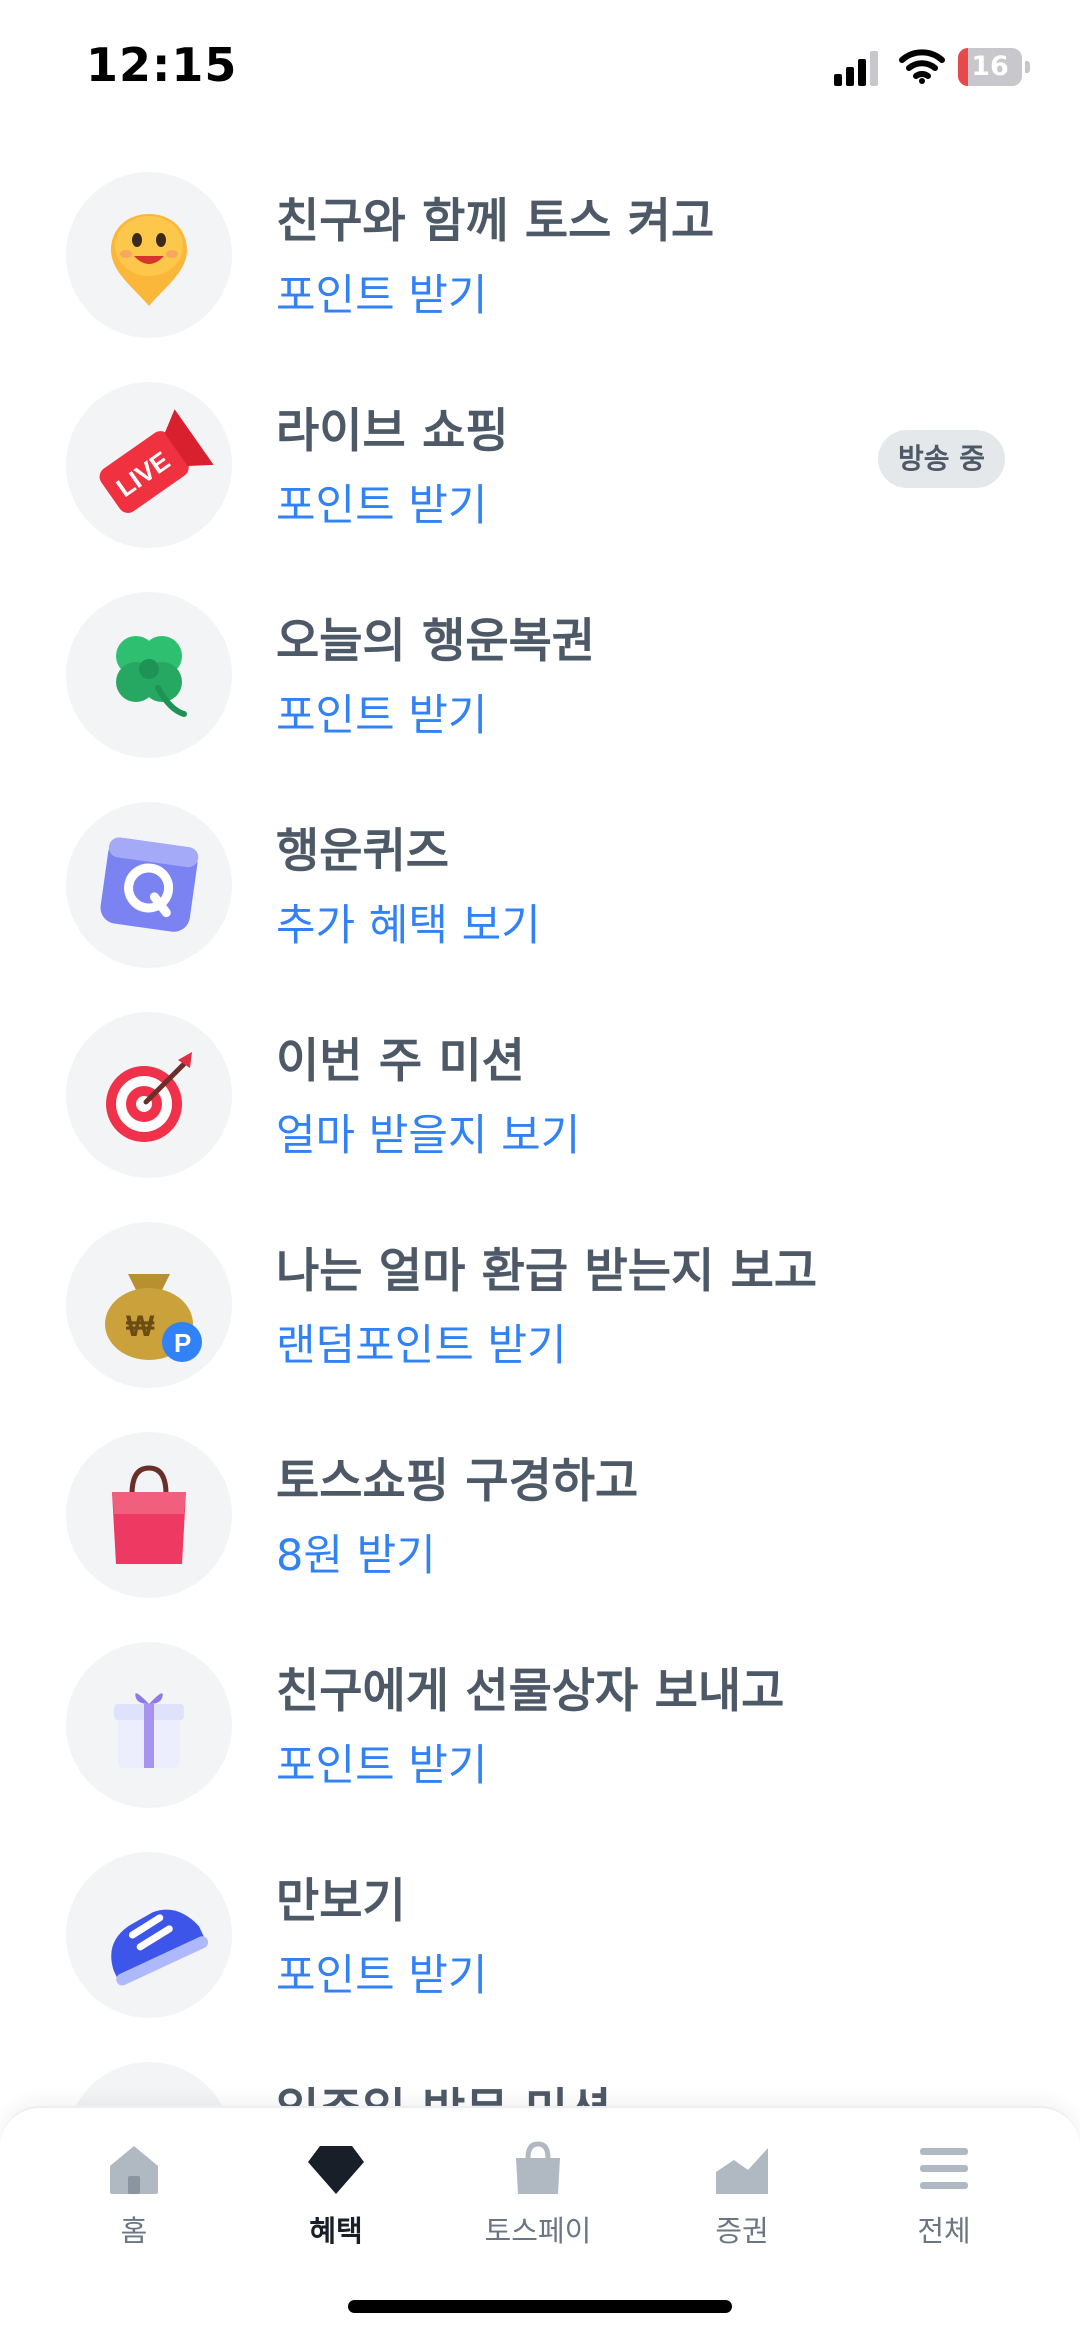 Image resolution: width=1080 pixels, height=2339 pixels. Describe the element at coordinates (742, 2203) in the screenshot. I see `tab-securities: 증권` at that location.